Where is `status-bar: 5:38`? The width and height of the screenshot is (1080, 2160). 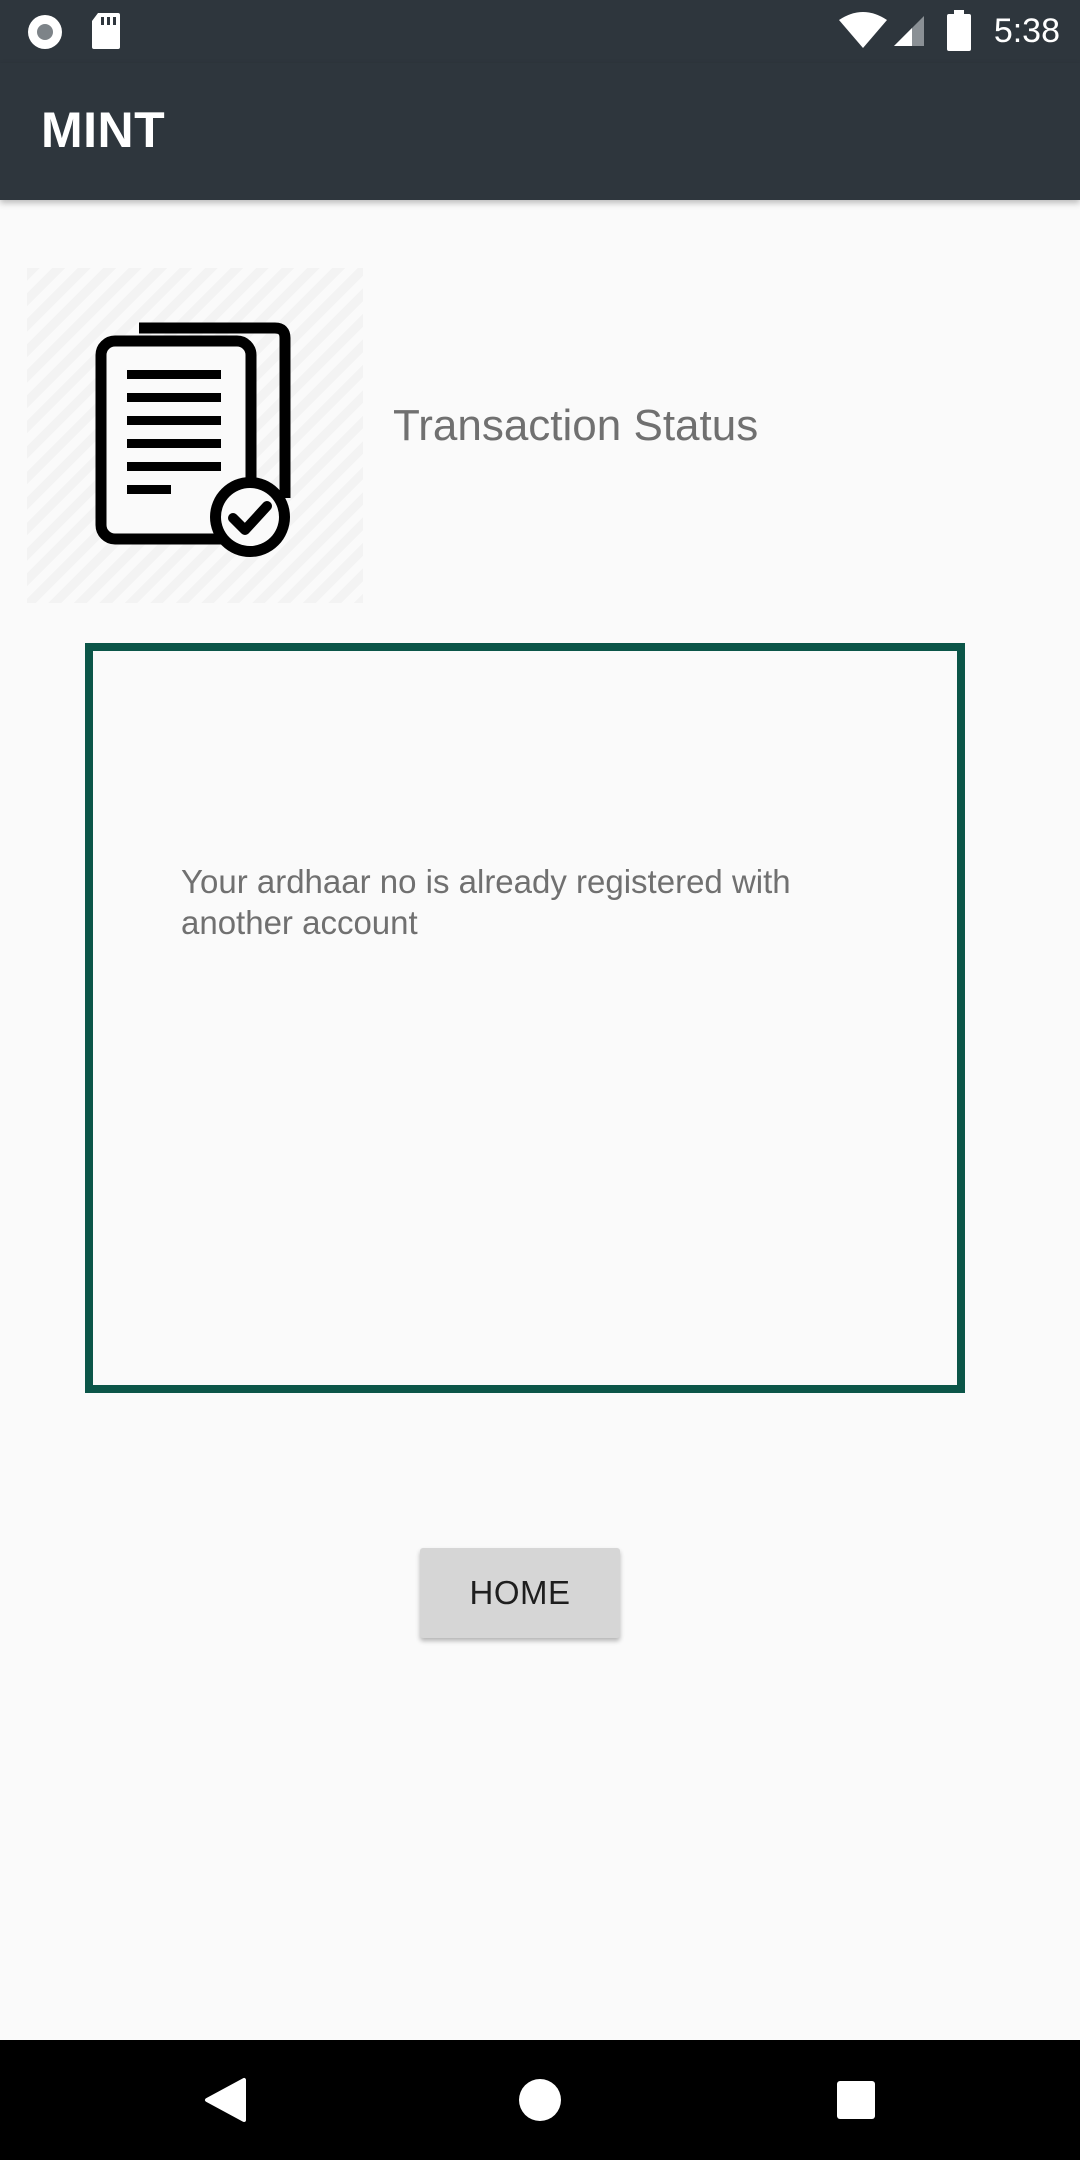
status-bar: 5:38 is located at coordinates (540, 31).